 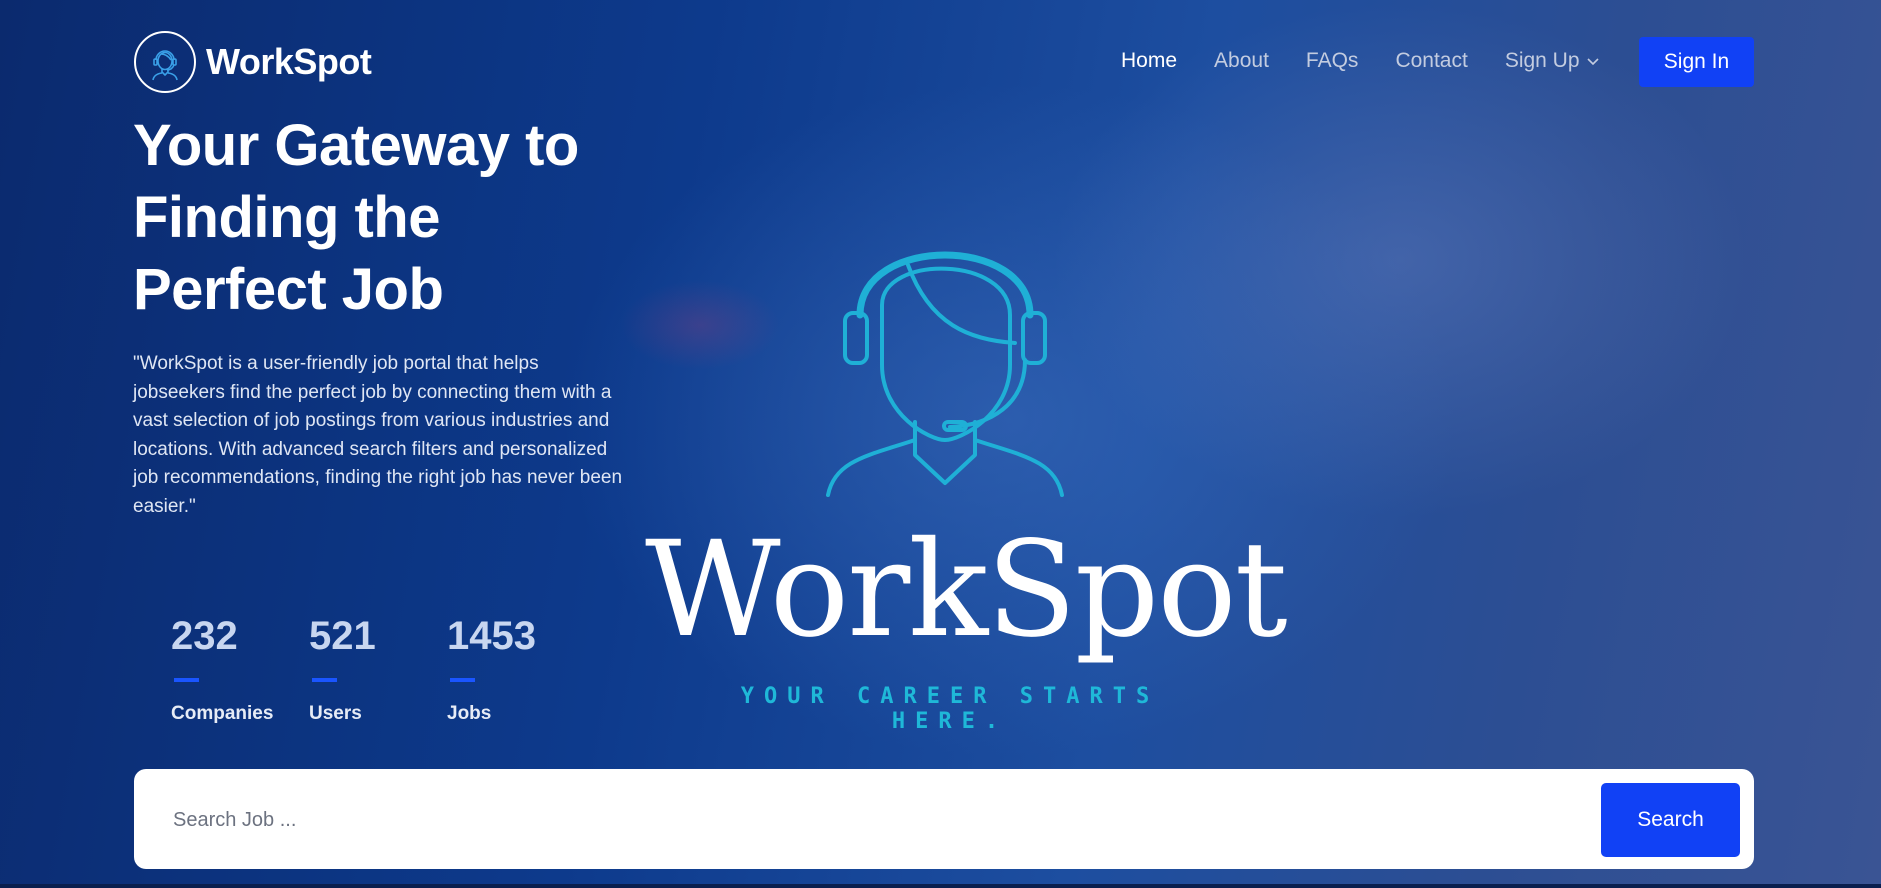 I want to click on brand-link: WorkSpot, so click(x=253, y=62).